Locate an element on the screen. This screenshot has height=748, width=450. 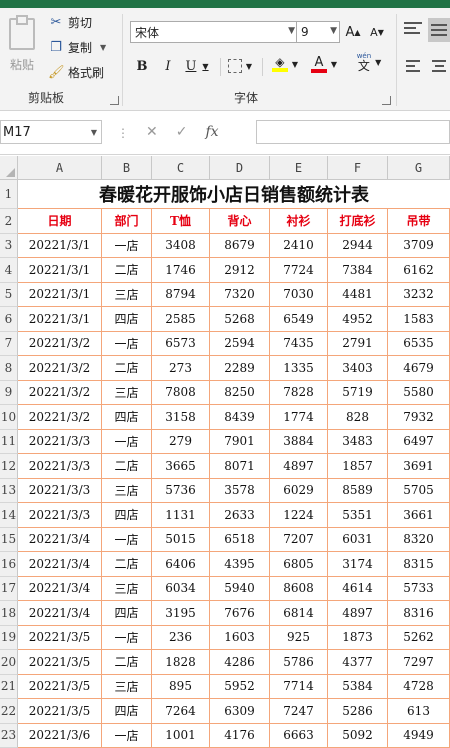
row-header: 21 is located at coordinates (9, 687).